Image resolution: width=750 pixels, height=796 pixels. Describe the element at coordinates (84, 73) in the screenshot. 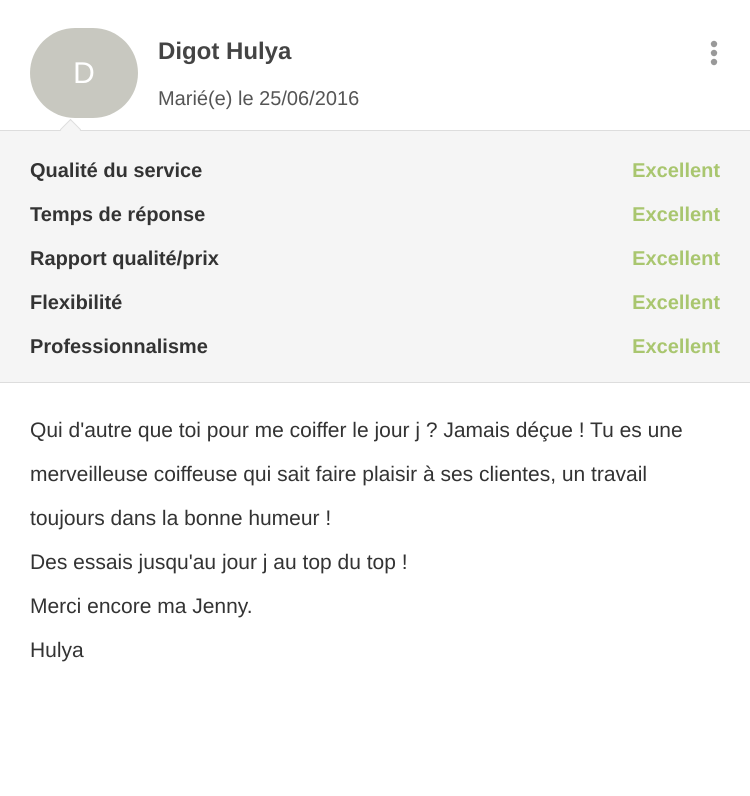

I see `avatar: D` at that location.